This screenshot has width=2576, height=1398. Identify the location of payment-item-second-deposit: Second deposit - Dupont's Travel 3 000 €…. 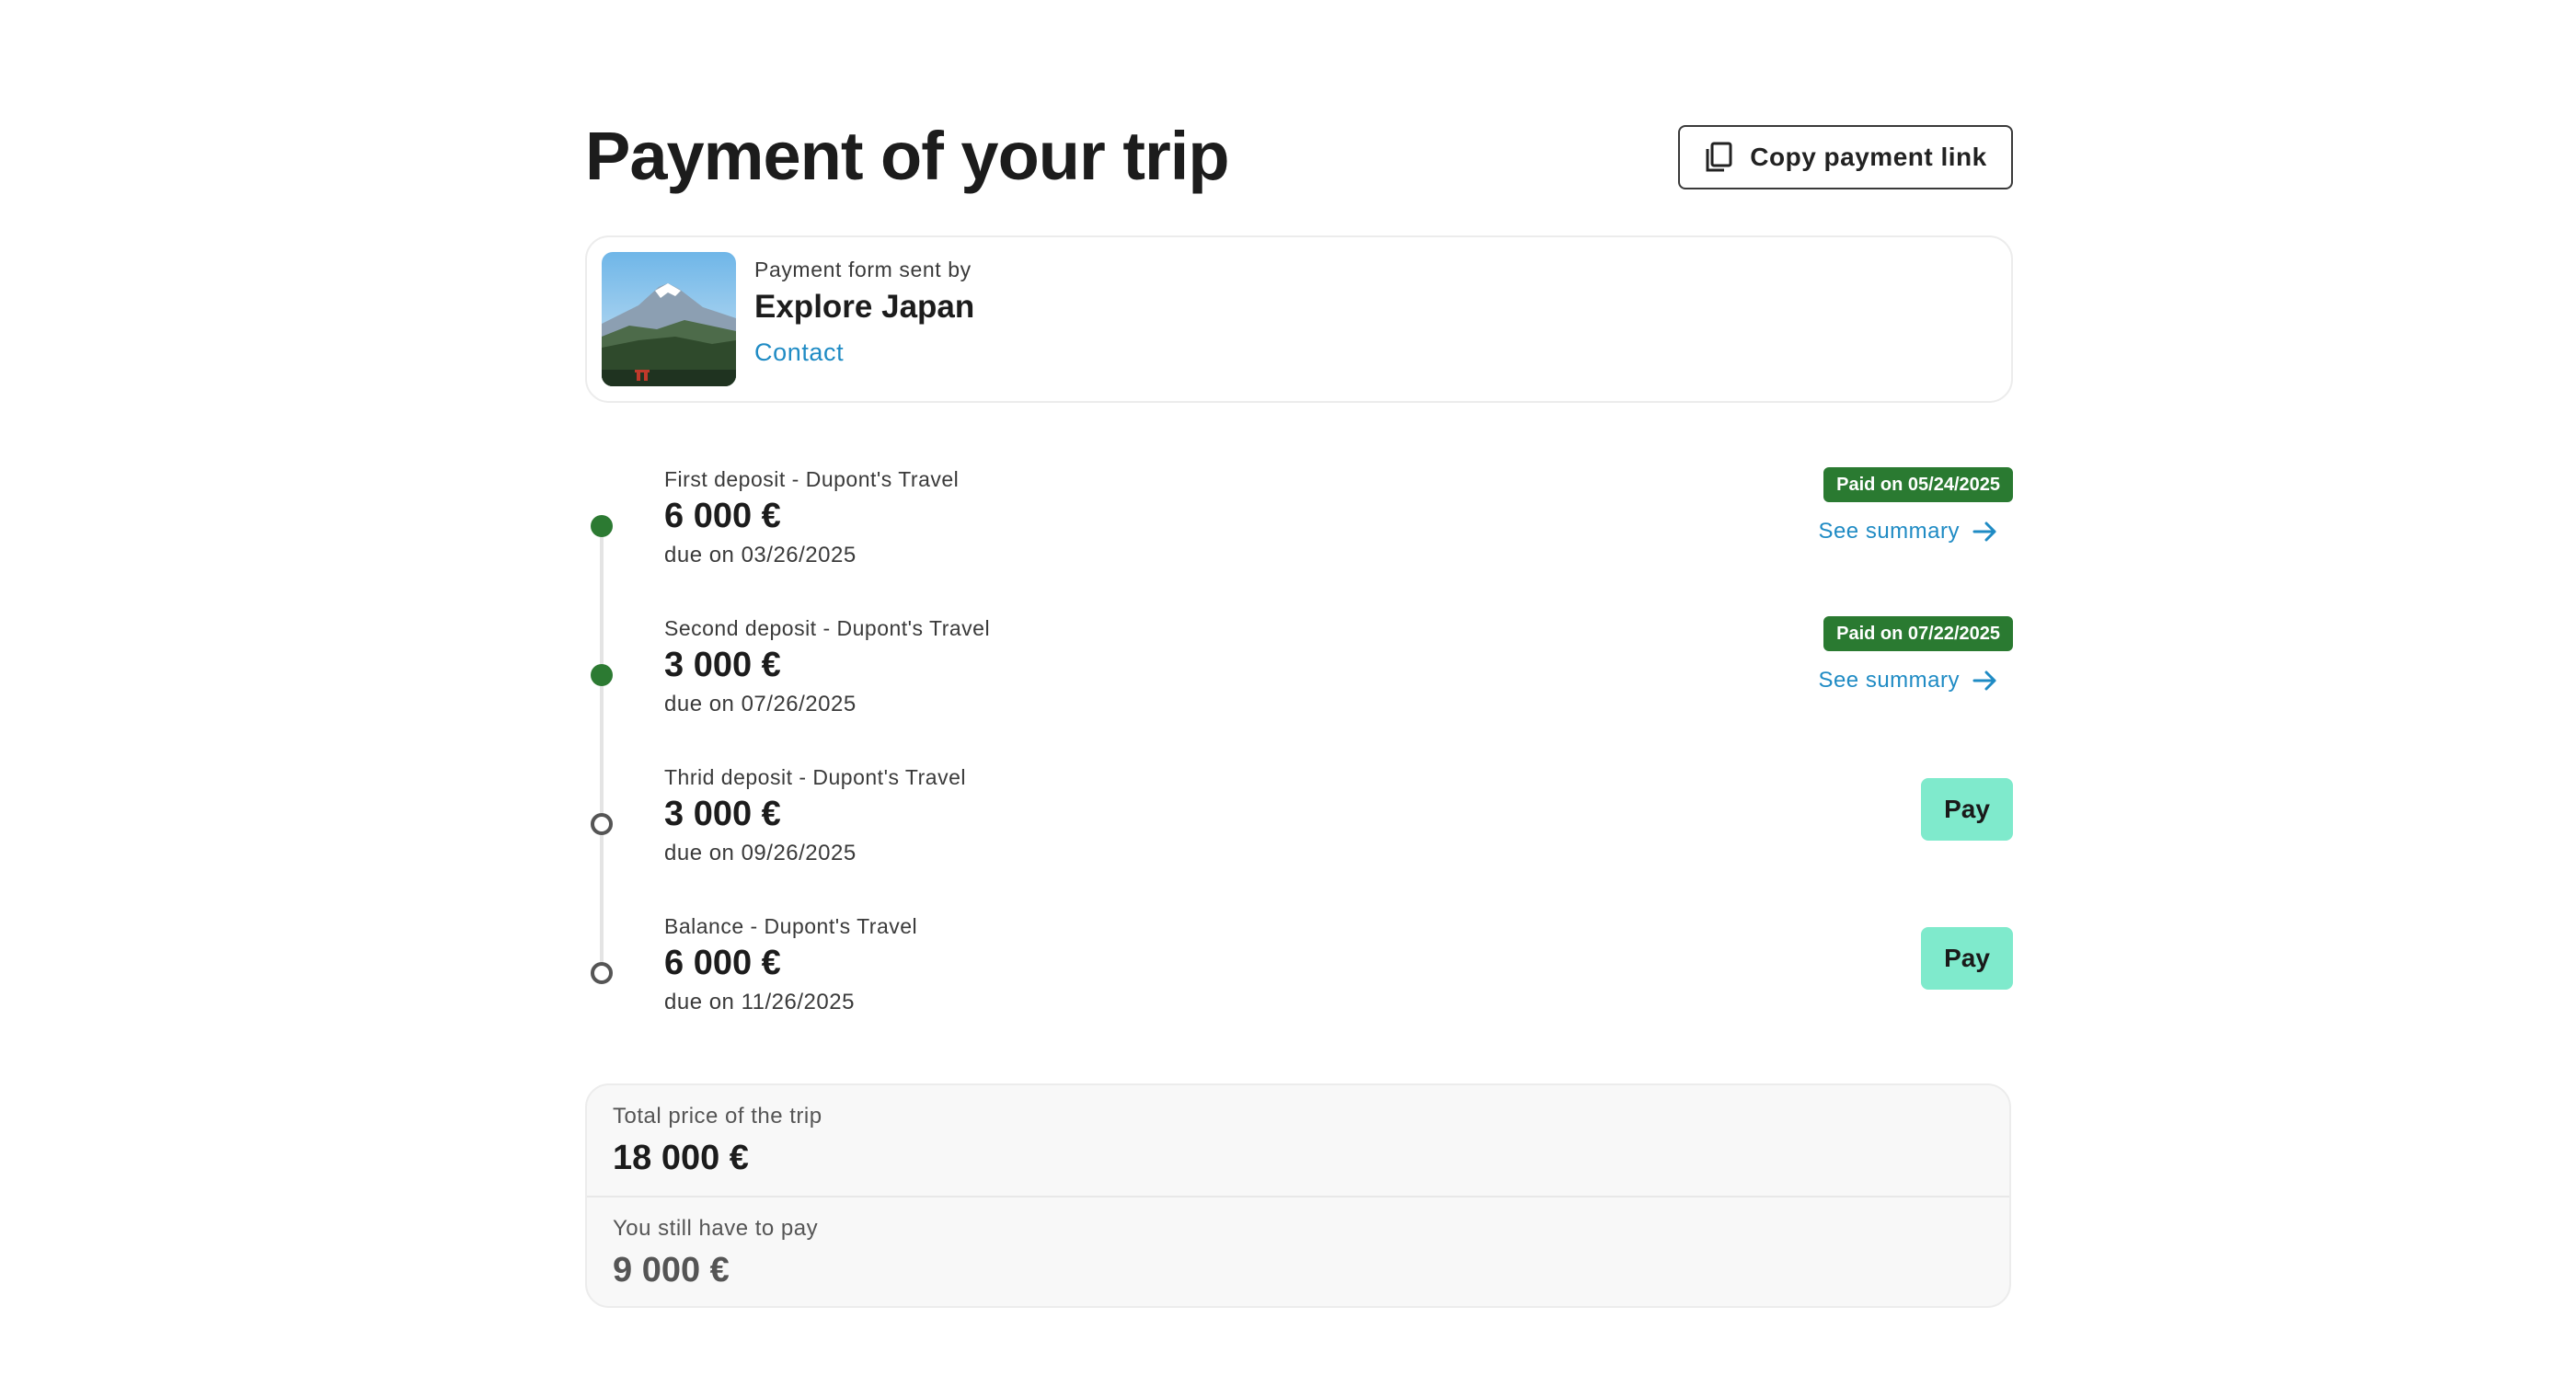
(1299, 685).